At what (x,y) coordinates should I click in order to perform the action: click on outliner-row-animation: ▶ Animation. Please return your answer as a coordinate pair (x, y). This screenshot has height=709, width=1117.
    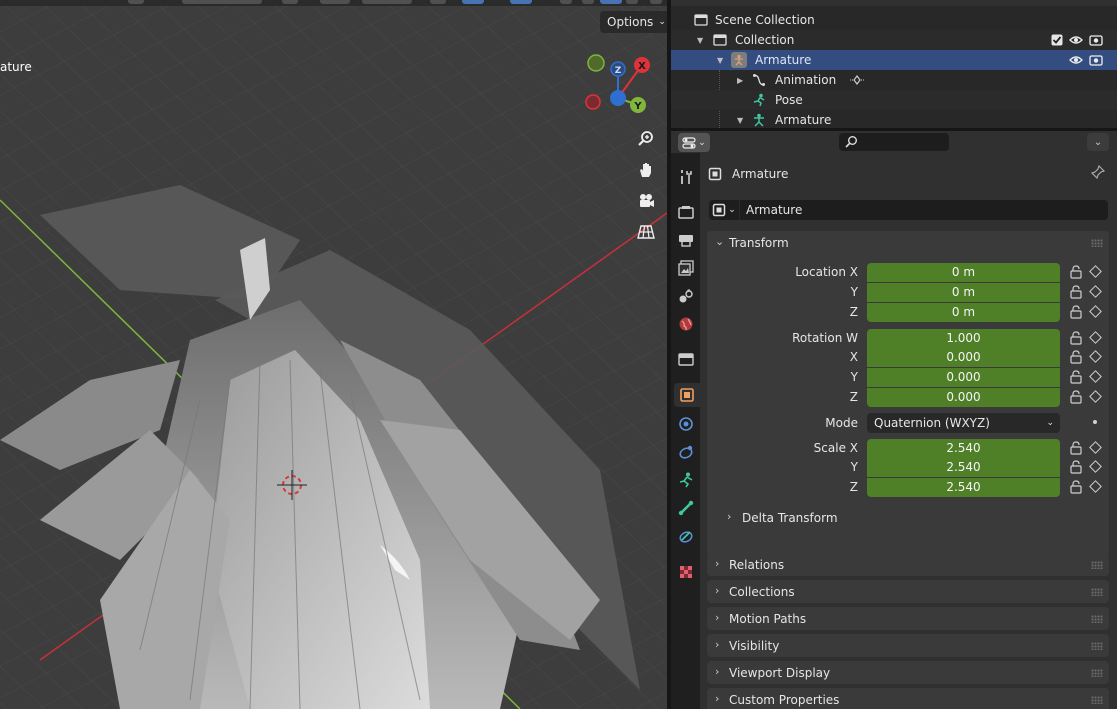
    Looking at the image, I should click on (894, 80).